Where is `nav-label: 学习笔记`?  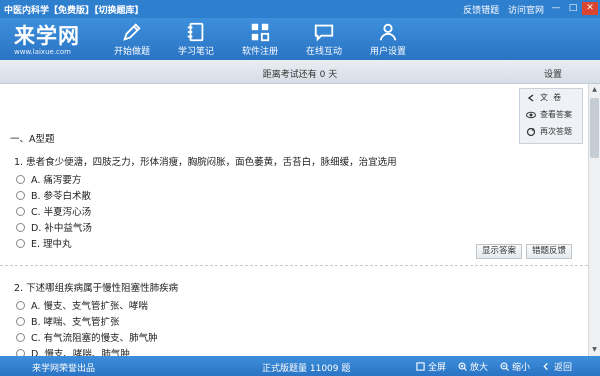
nav-label: 学习笔记 is located at coordinates (195, 52).